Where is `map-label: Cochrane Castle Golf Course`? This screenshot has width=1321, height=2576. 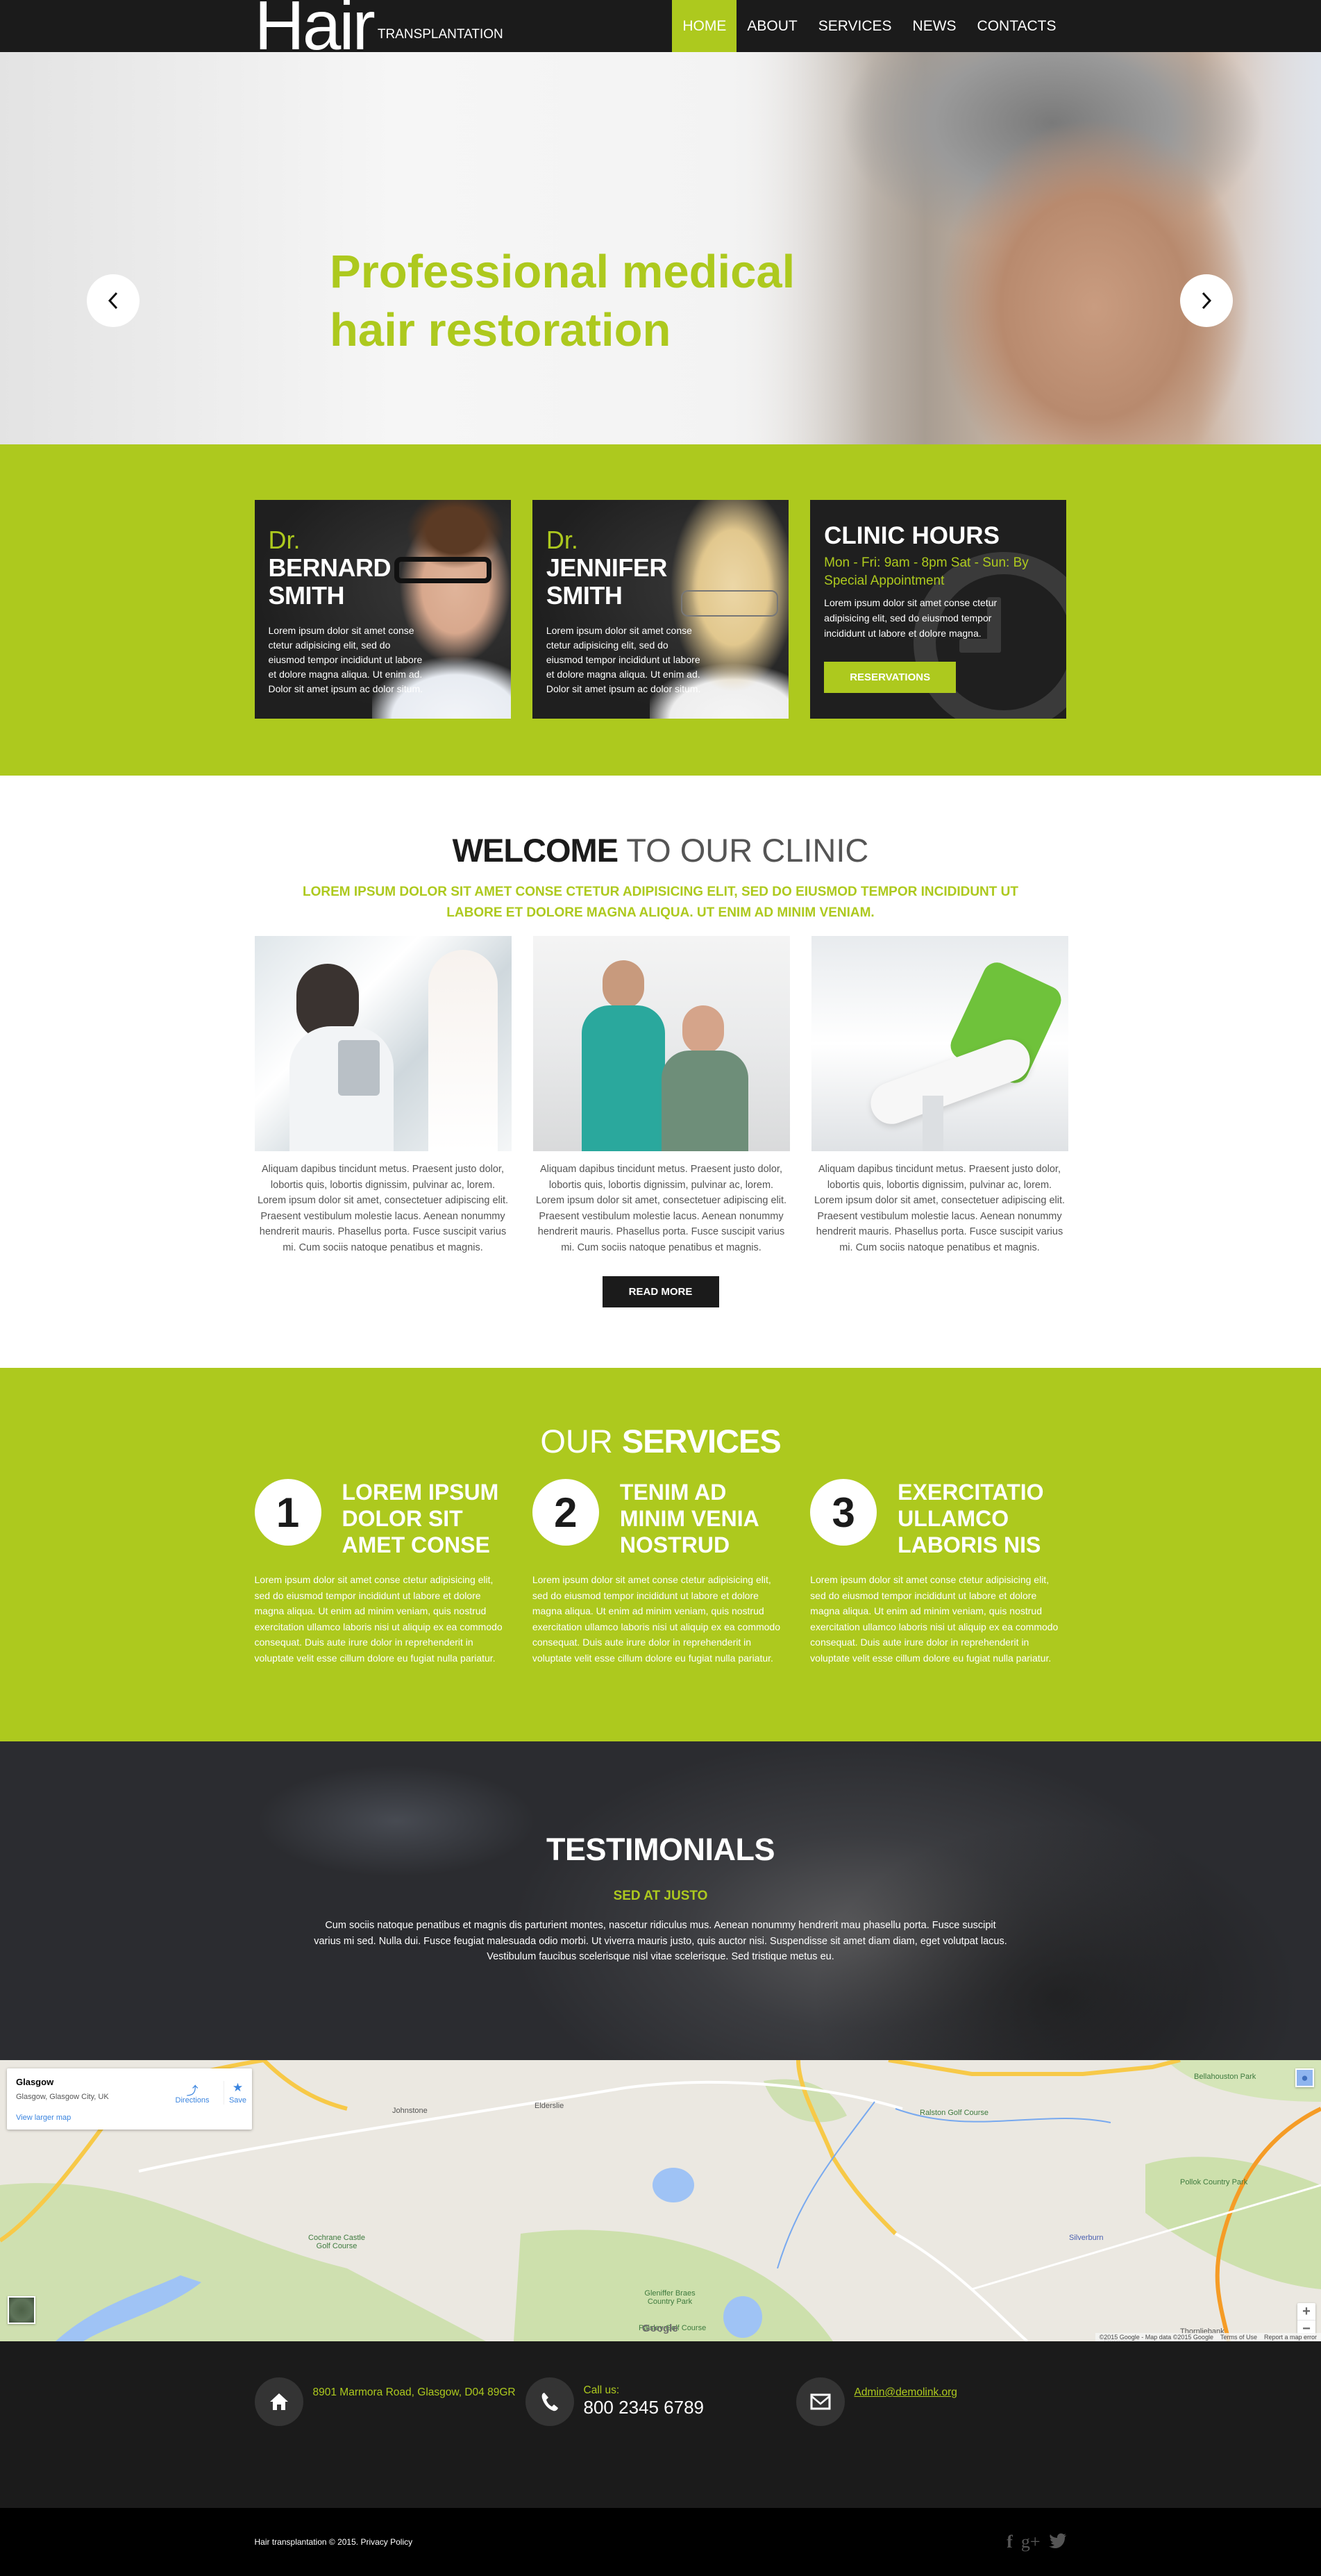 map-label: Cochrane Castle Golf Course is located at coordinates (336, 2242).